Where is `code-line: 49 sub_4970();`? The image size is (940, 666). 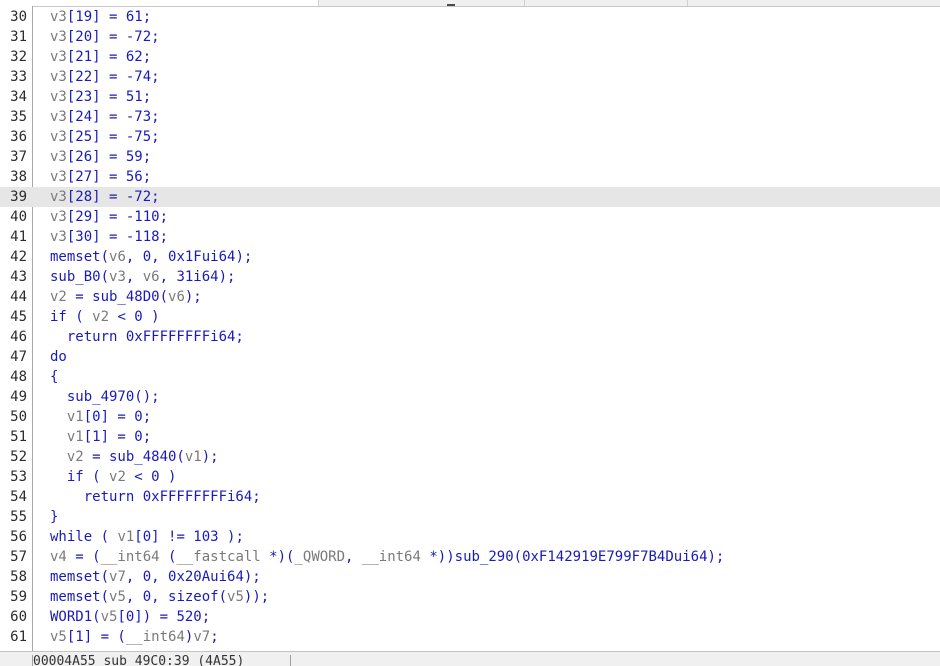 code-line: 49 sub_4970(); is located at coordinates (470, 397).